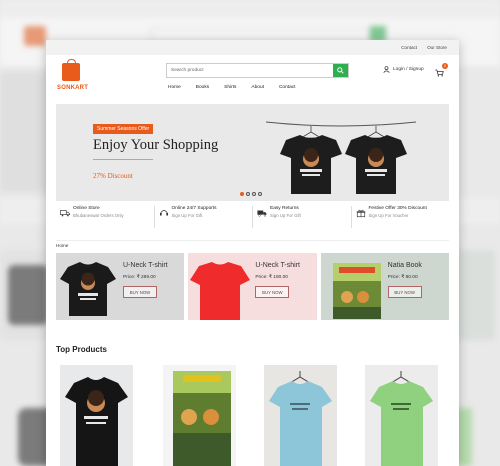  I want to click on blue-tshirt-image, so click(300, 418).